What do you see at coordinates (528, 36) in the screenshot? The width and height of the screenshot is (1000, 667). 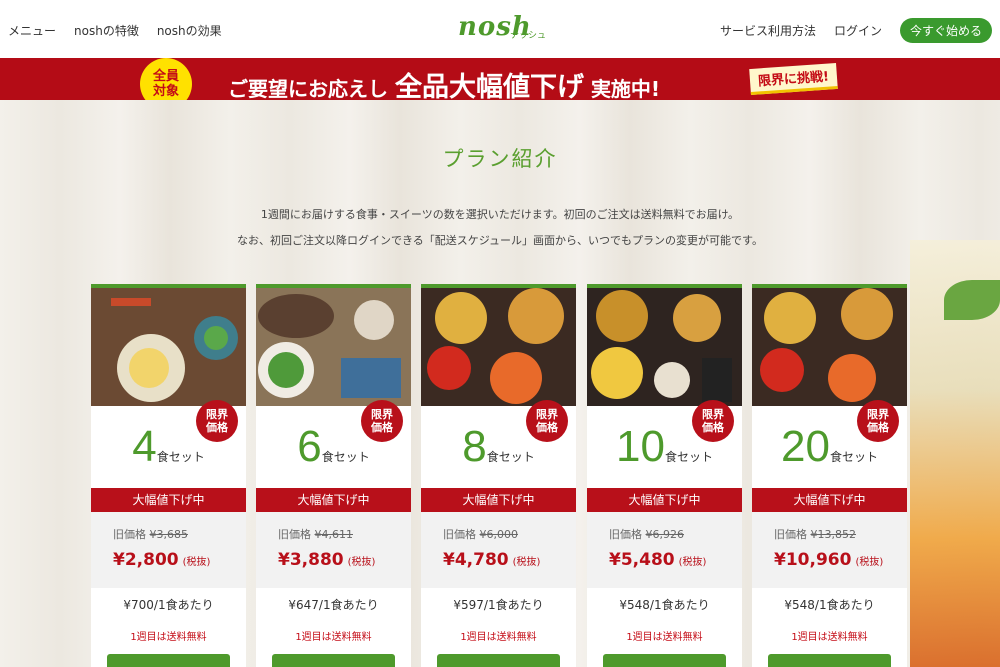 I see `logo-katakana: ナッシュ` at bounding box center [528, 36].